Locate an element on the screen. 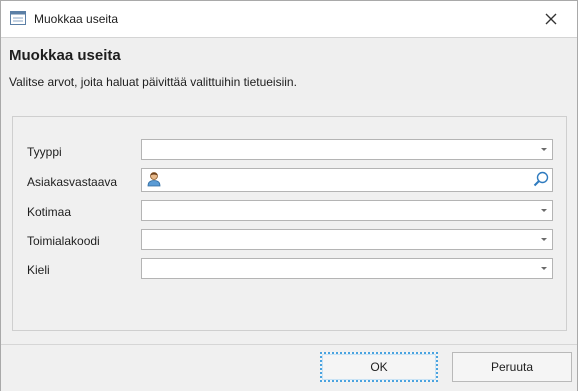  field-label-kieli: Kieli is located at coordinates (38, 270).